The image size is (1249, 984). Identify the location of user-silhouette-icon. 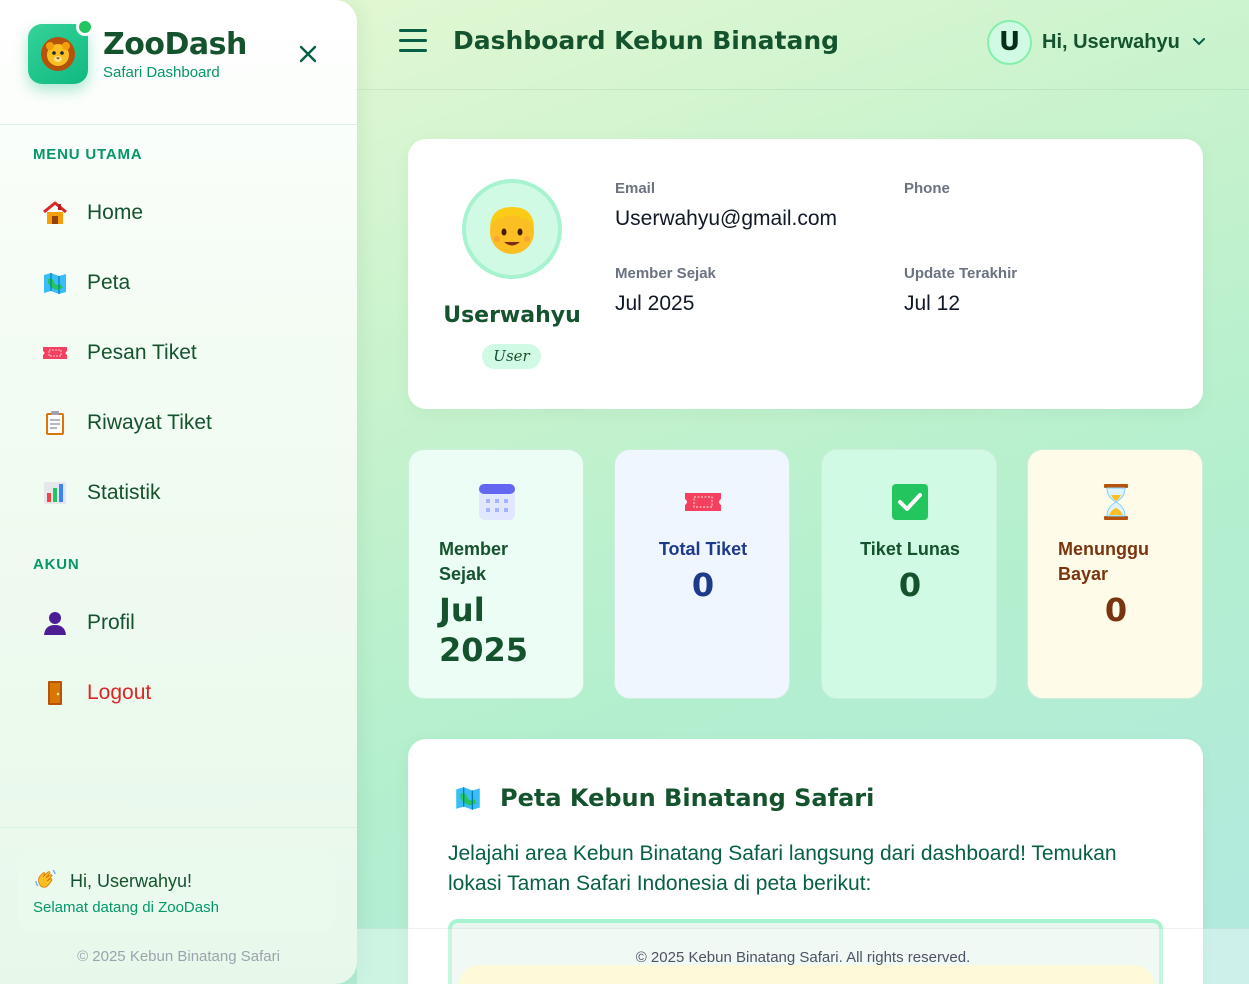
(55, 623).